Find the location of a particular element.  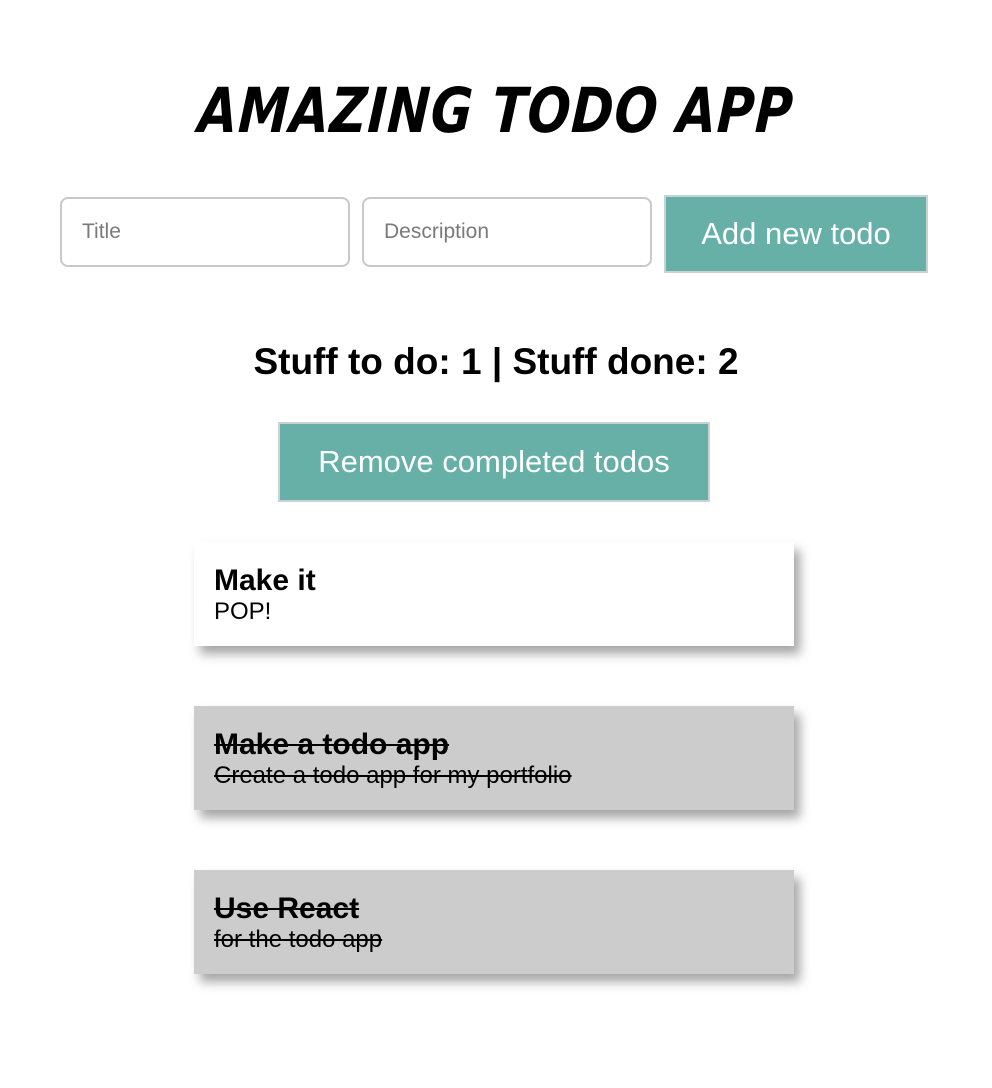

todo-description: for the todo app is located at coordinates (298, 939).